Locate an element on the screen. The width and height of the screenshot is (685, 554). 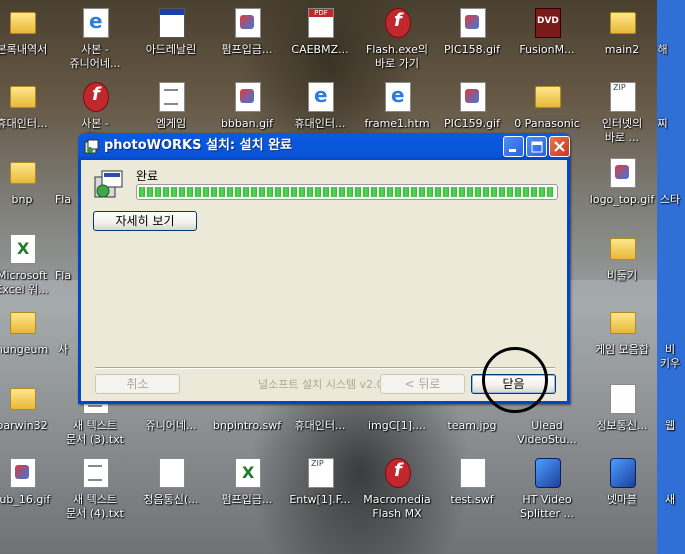
desktop-icon-r1-5: Flash.exe의 바로 가기 is located at coordinates (397, 38).